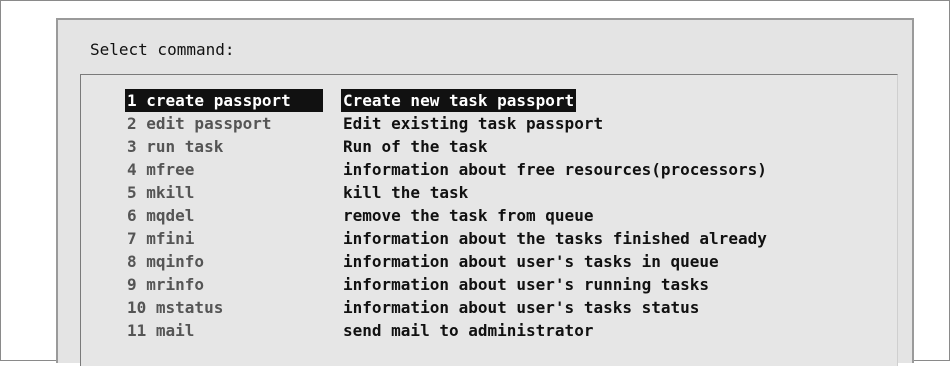  Describe the element at coordinates (166, 284) in the screenshot. I see `command-label: 9 mrinfo` at that location.